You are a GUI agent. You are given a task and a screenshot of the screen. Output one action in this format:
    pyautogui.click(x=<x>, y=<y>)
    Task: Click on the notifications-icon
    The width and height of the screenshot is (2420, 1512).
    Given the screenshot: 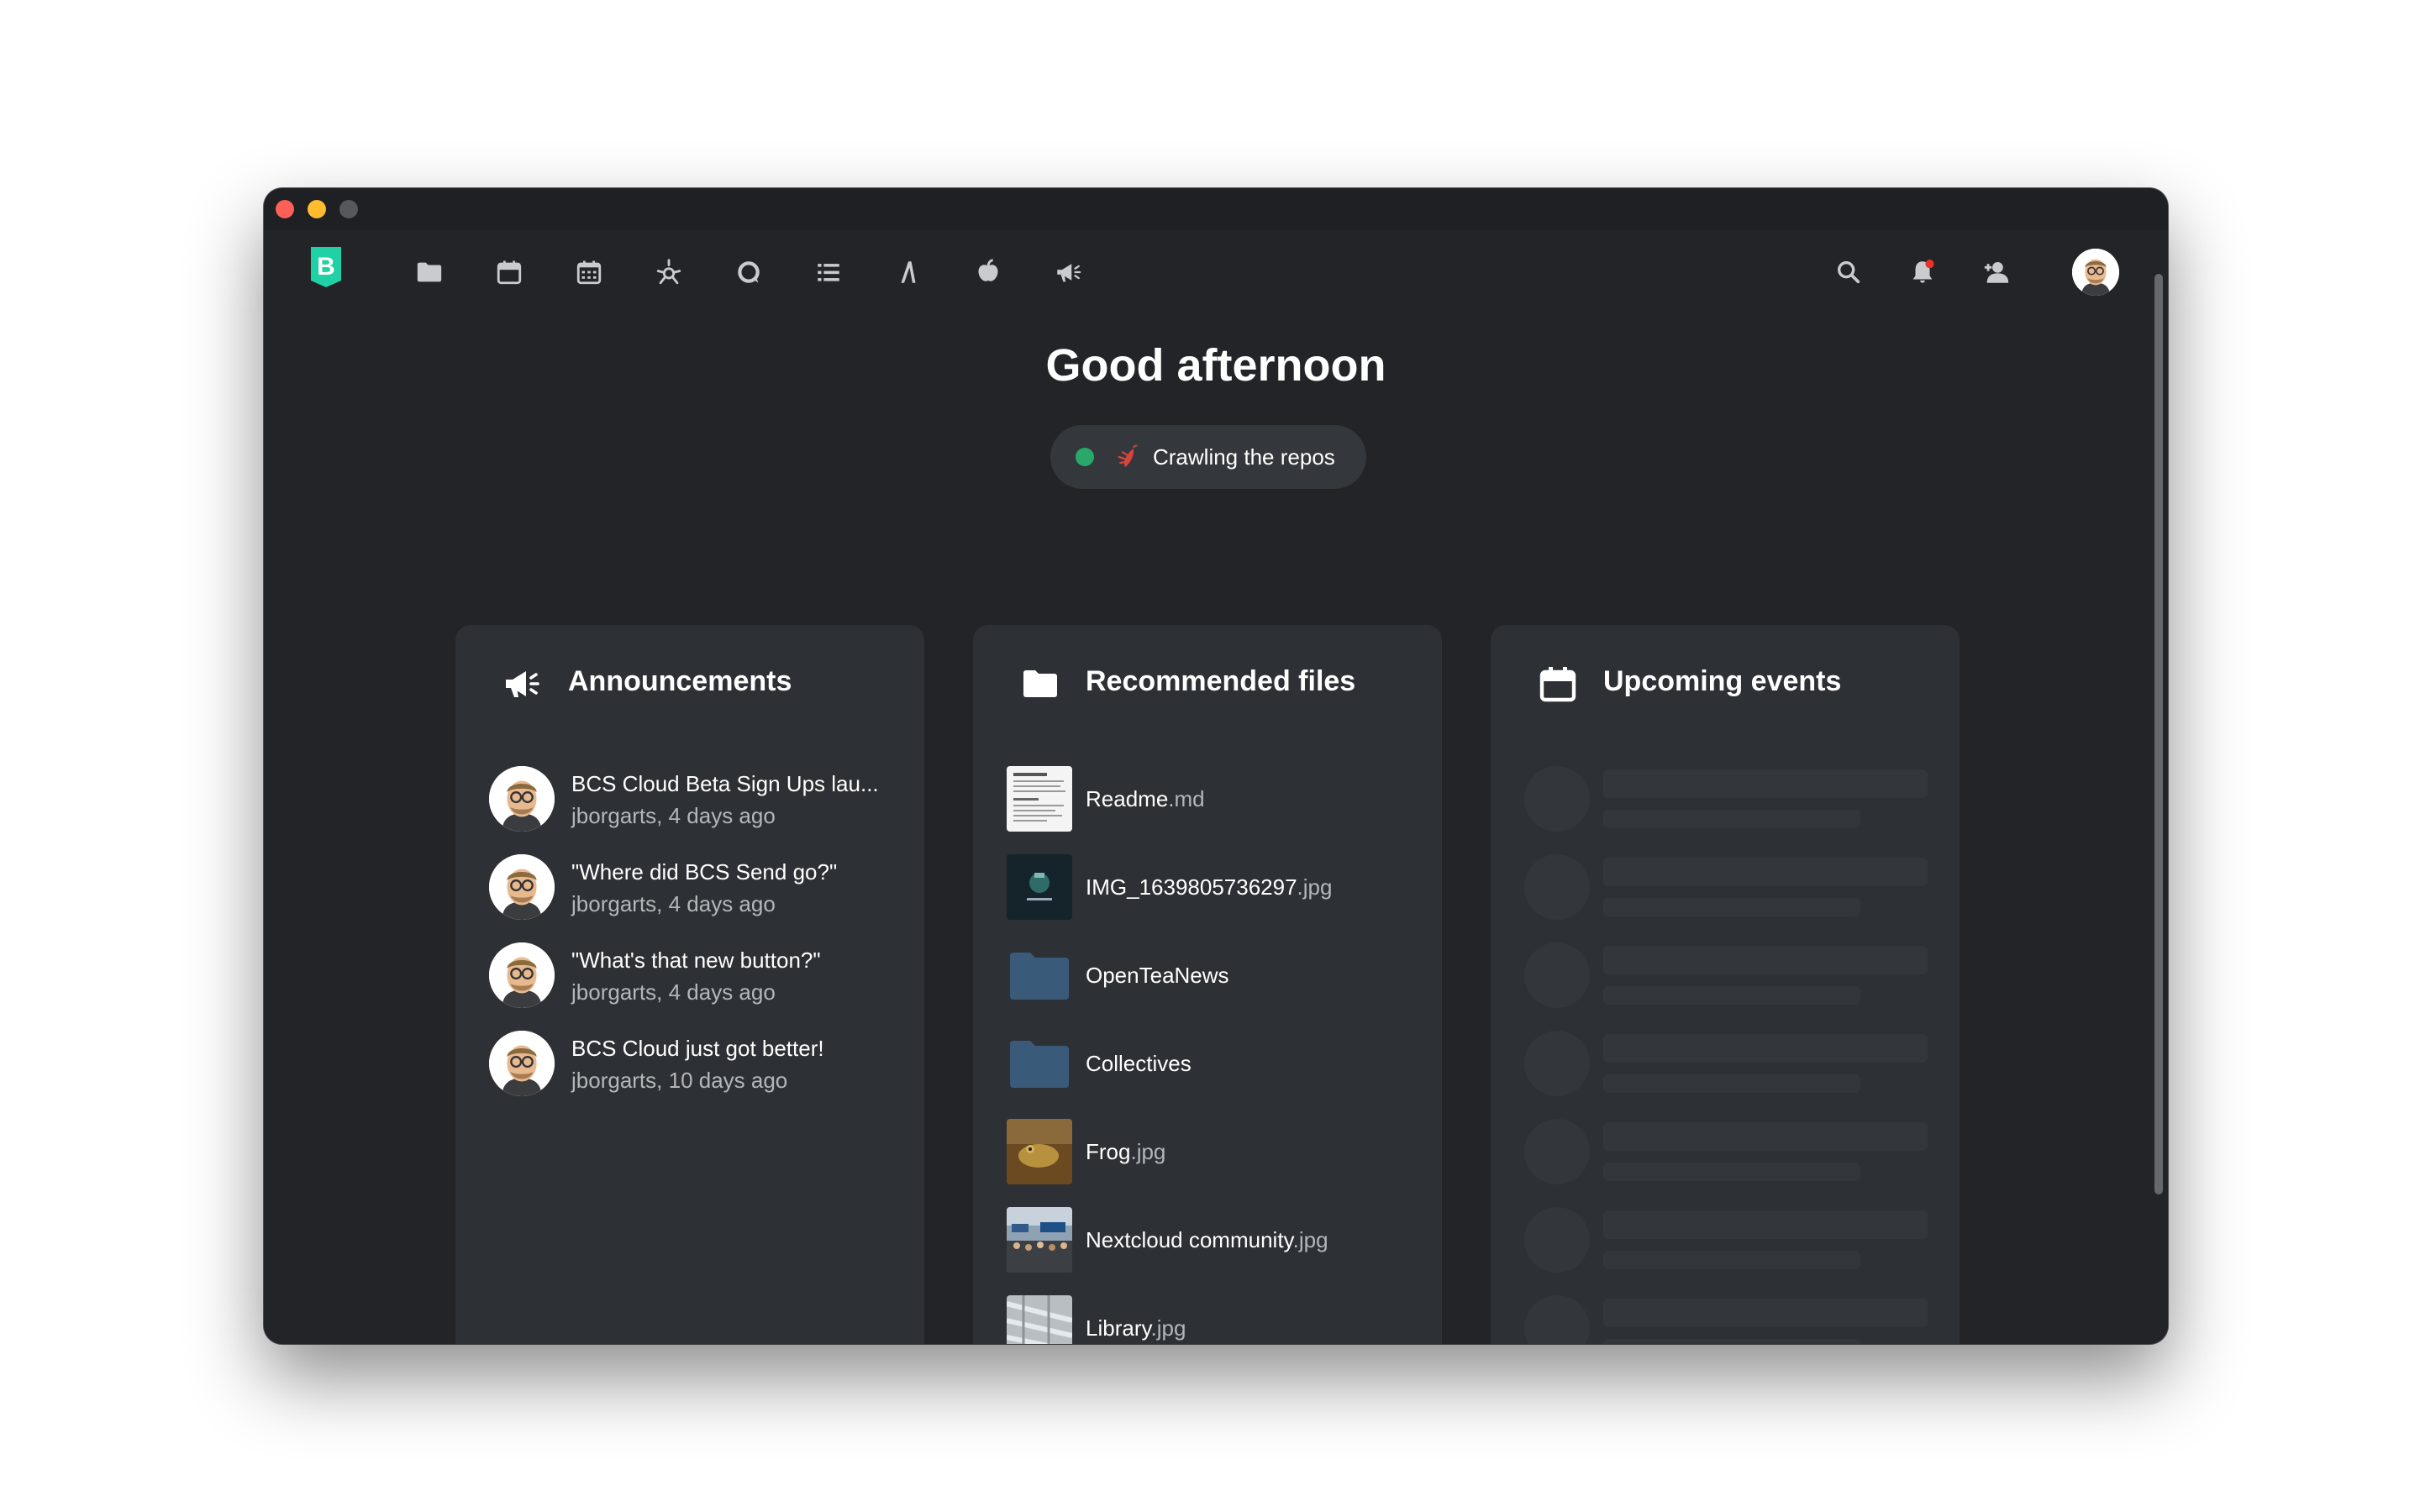 What is the action you would take?
    pyautogui.click(x=1922, y=272)
    